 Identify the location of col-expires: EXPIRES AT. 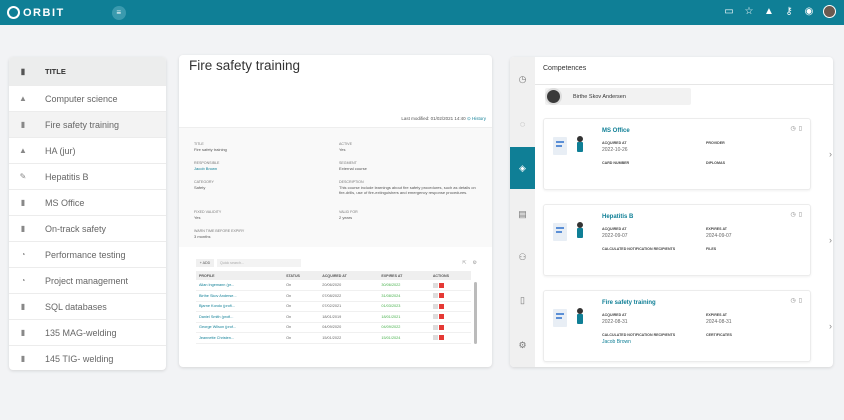
(404, 275).